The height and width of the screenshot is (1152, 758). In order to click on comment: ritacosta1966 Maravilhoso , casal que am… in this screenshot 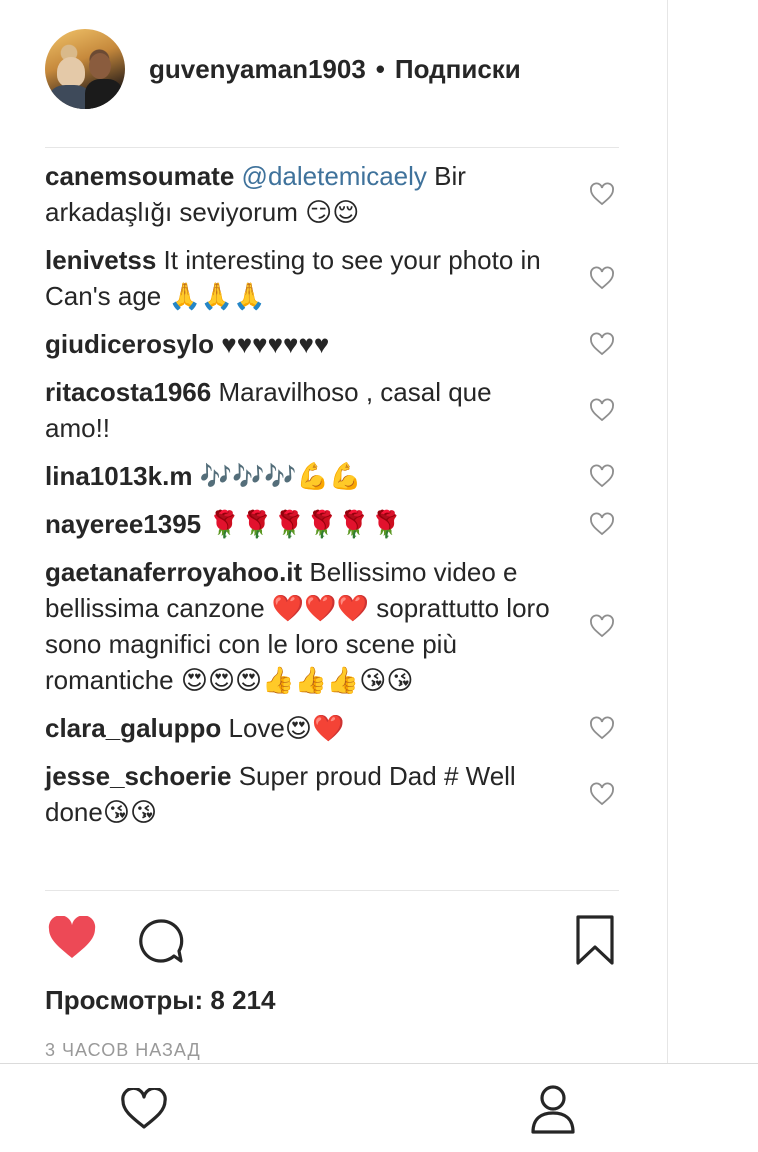, I will do `click(332, 410)`.